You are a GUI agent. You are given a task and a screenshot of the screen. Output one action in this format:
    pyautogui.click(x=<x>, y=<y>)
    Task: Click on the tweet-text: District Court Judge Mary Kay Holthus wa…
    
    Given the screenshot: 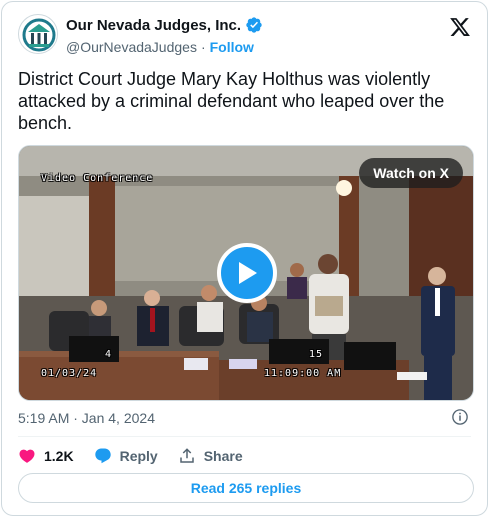 What is the action you would take?
    pyautogui.click(x=231, y=101)
    